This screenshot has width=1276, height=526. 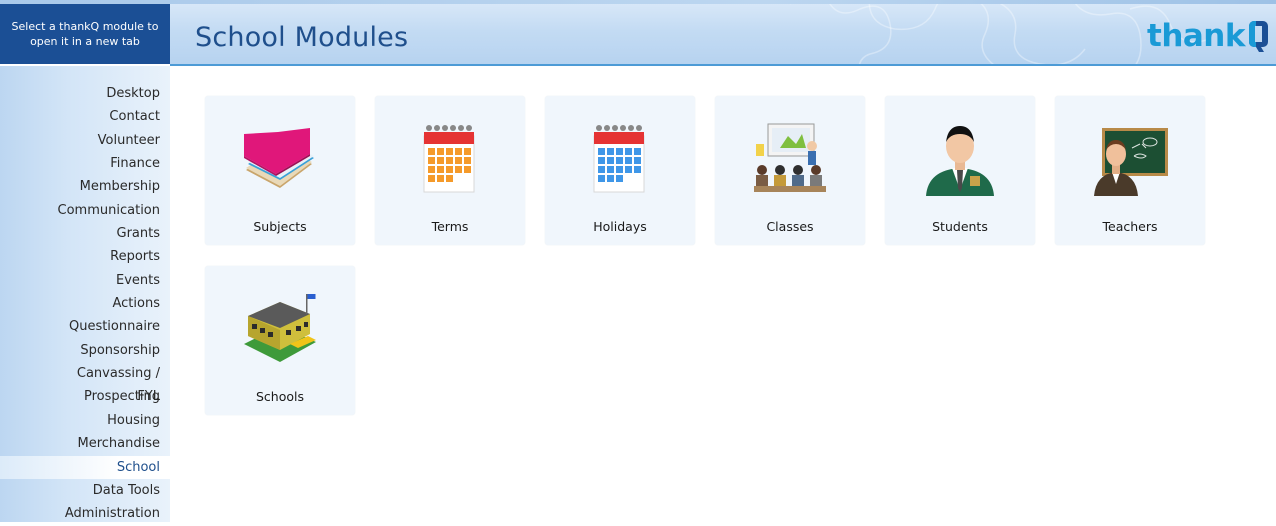 I want to click on sidebar-item-canvassing: Canvassing / Prospecting, so click(x=85, y=383).